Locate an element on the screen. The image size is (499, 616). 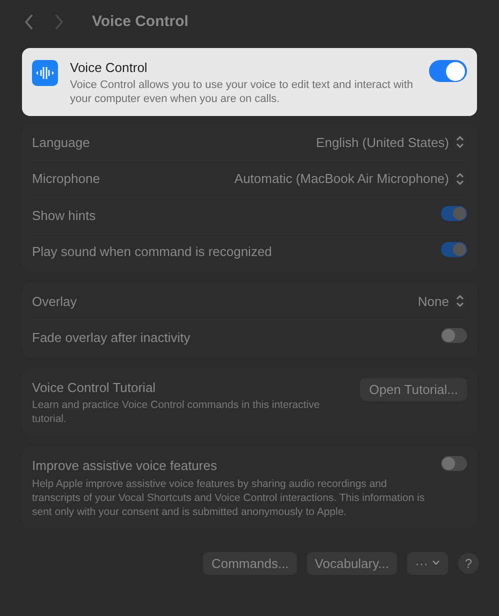
window-title: Voice Control is located at coordinates (140, 22).